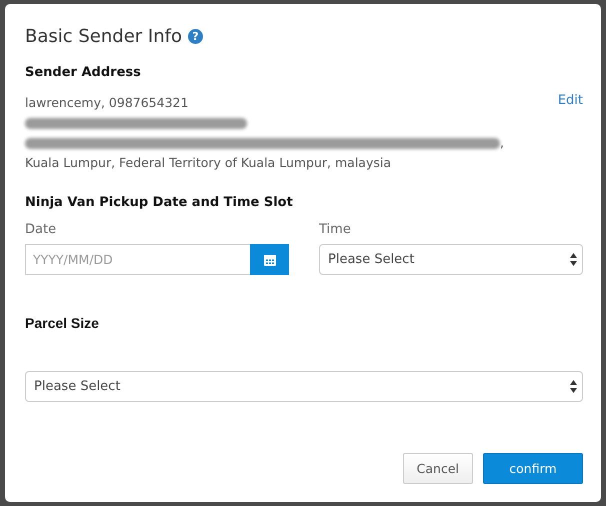  Describe the element at coordinates (335, 229) in the screenshot. I see `time-label: Time` at that location.